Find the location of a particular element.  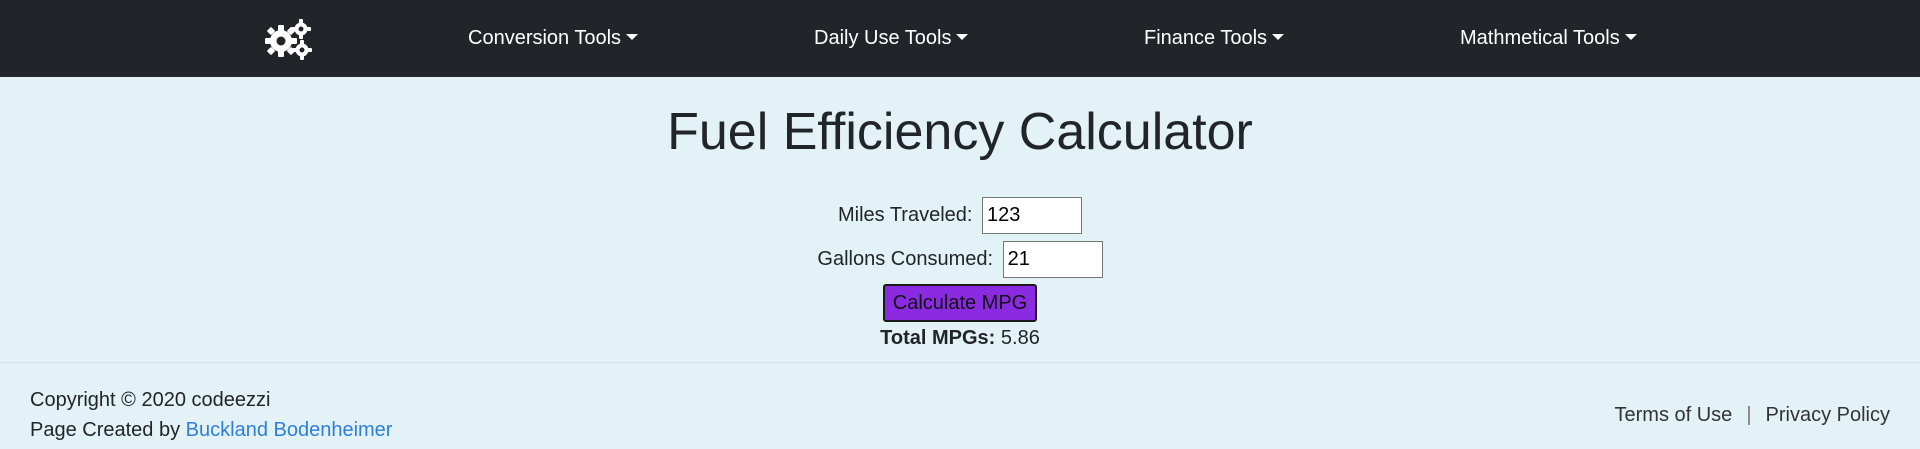

nav-daily-use-tools: Daily Use Tools is located at coordinates (891, 38).